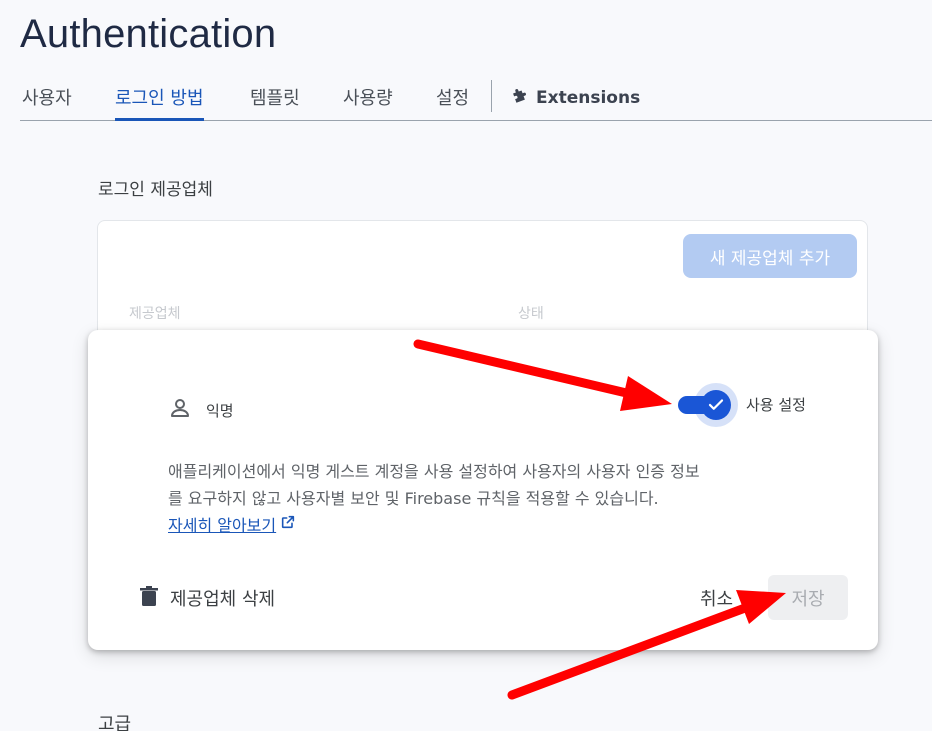 Image resolution: width=932 pixels, height=731 pixels. What do you see at coordinates (115, 722) in the screenshot?
I see `advanced-section-title: 고급` at bounding box center [115, 722].